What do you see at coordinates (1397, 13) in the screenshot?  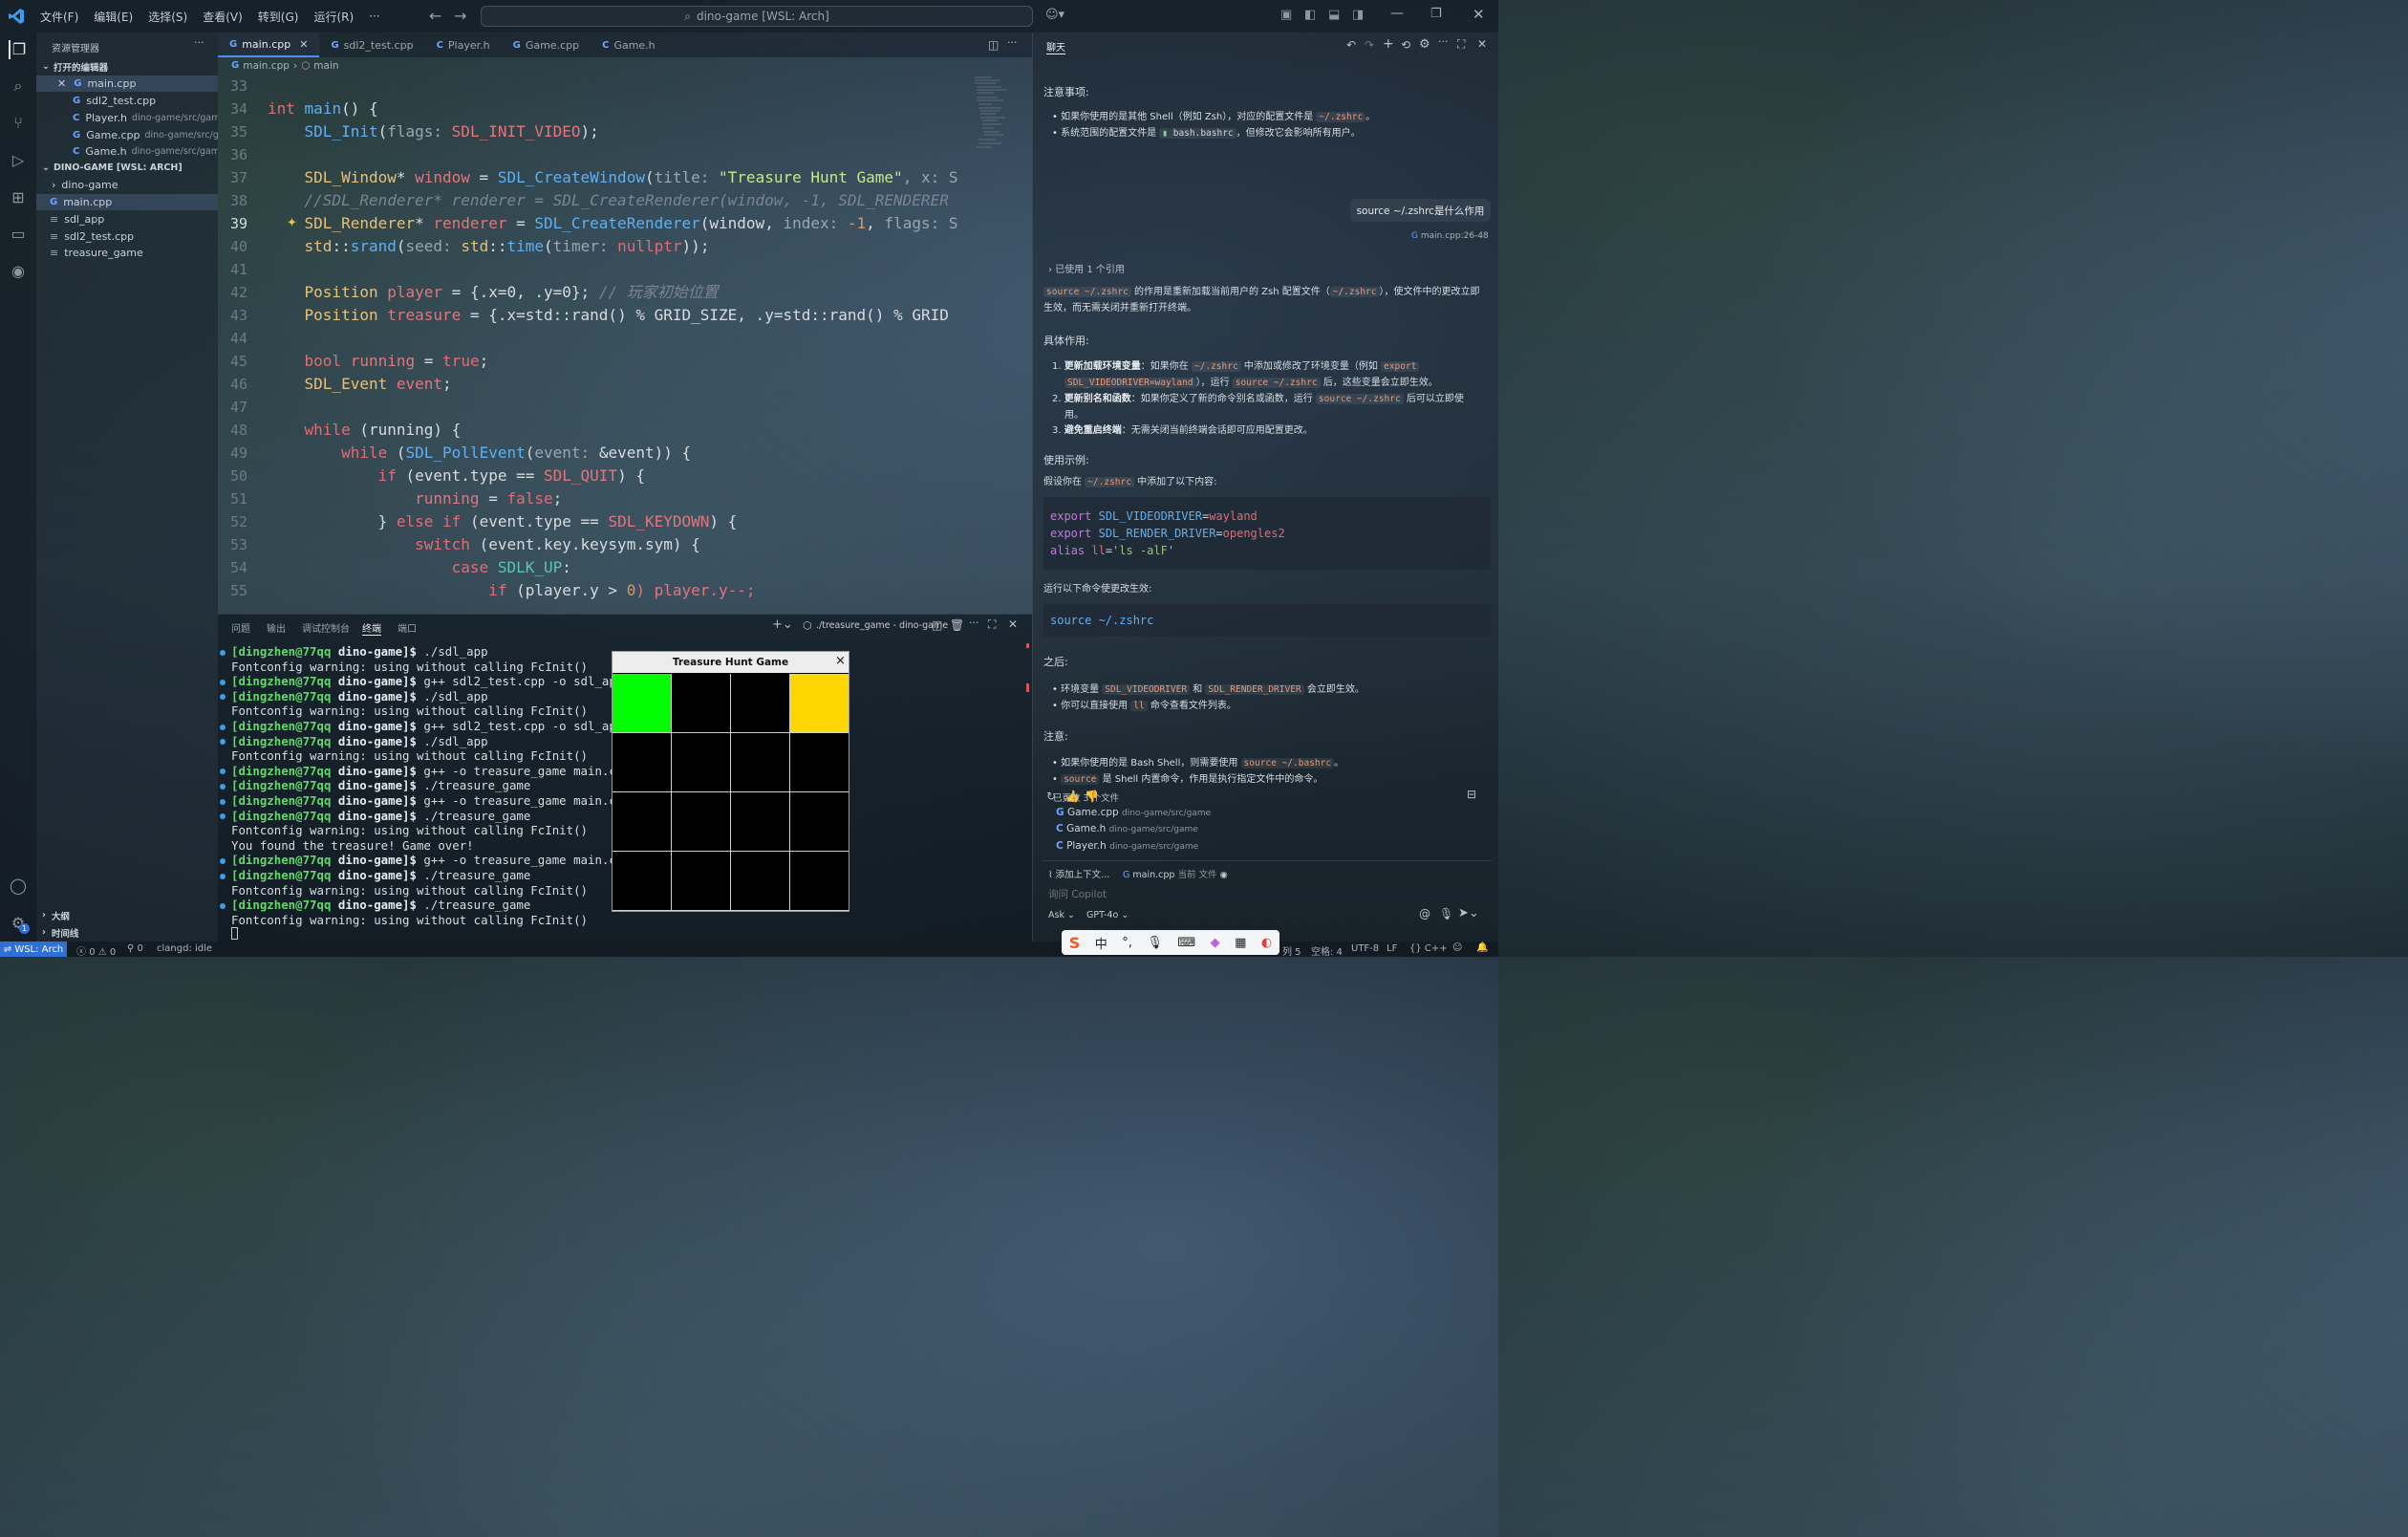 I see `minimize-icon: —` at bounding box center [1397, 13].